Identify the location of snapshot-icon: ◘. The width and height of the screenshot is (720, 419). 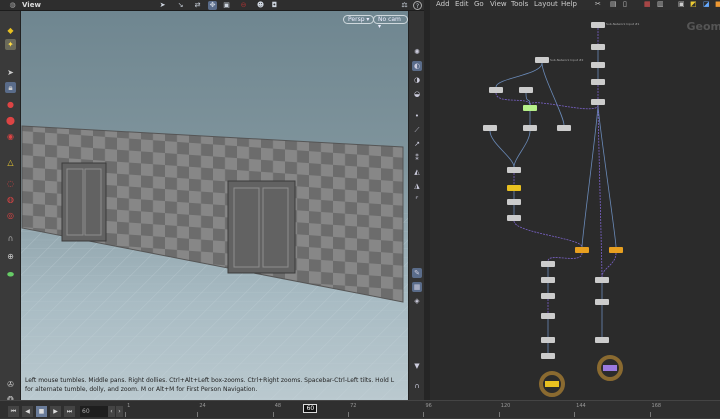
(274, 5).